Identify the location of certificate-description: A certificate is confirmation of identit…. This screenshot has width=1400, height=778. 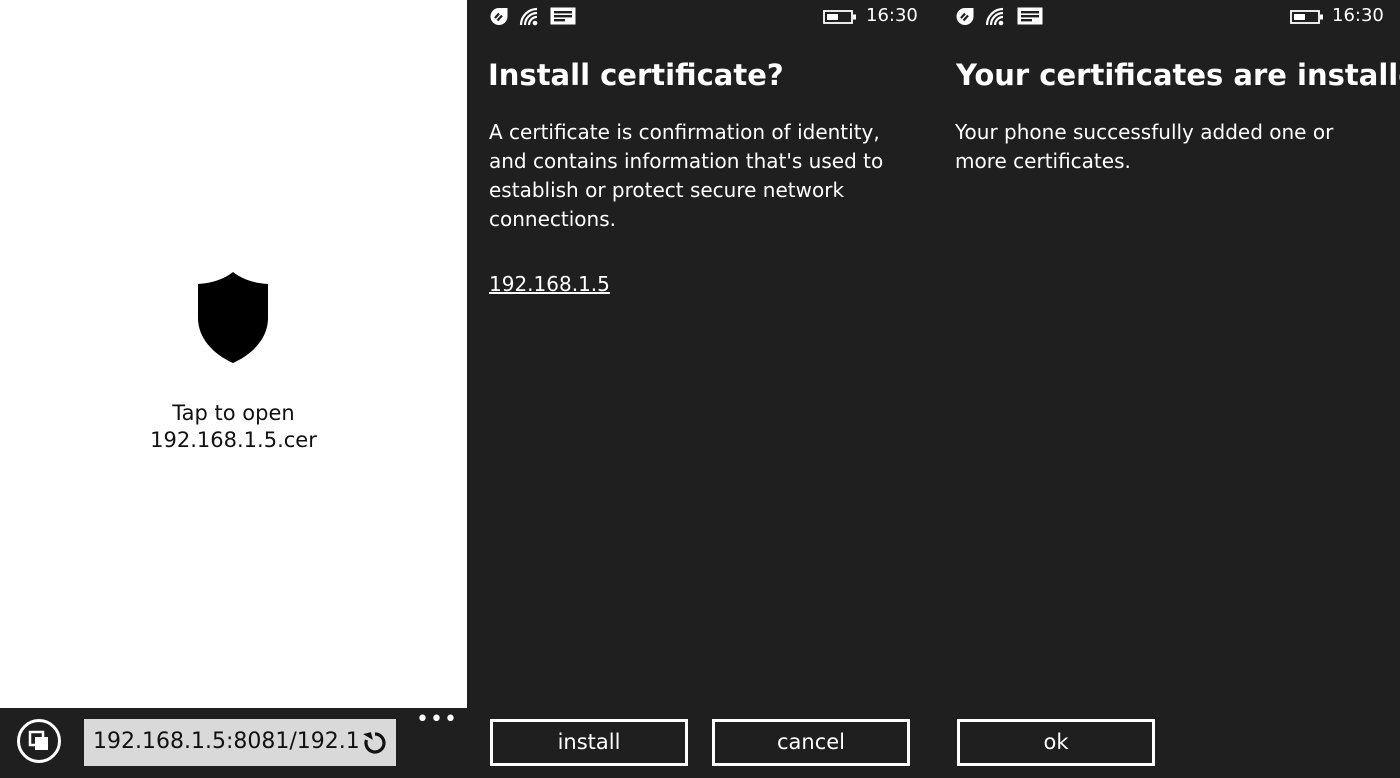
(686, 175).